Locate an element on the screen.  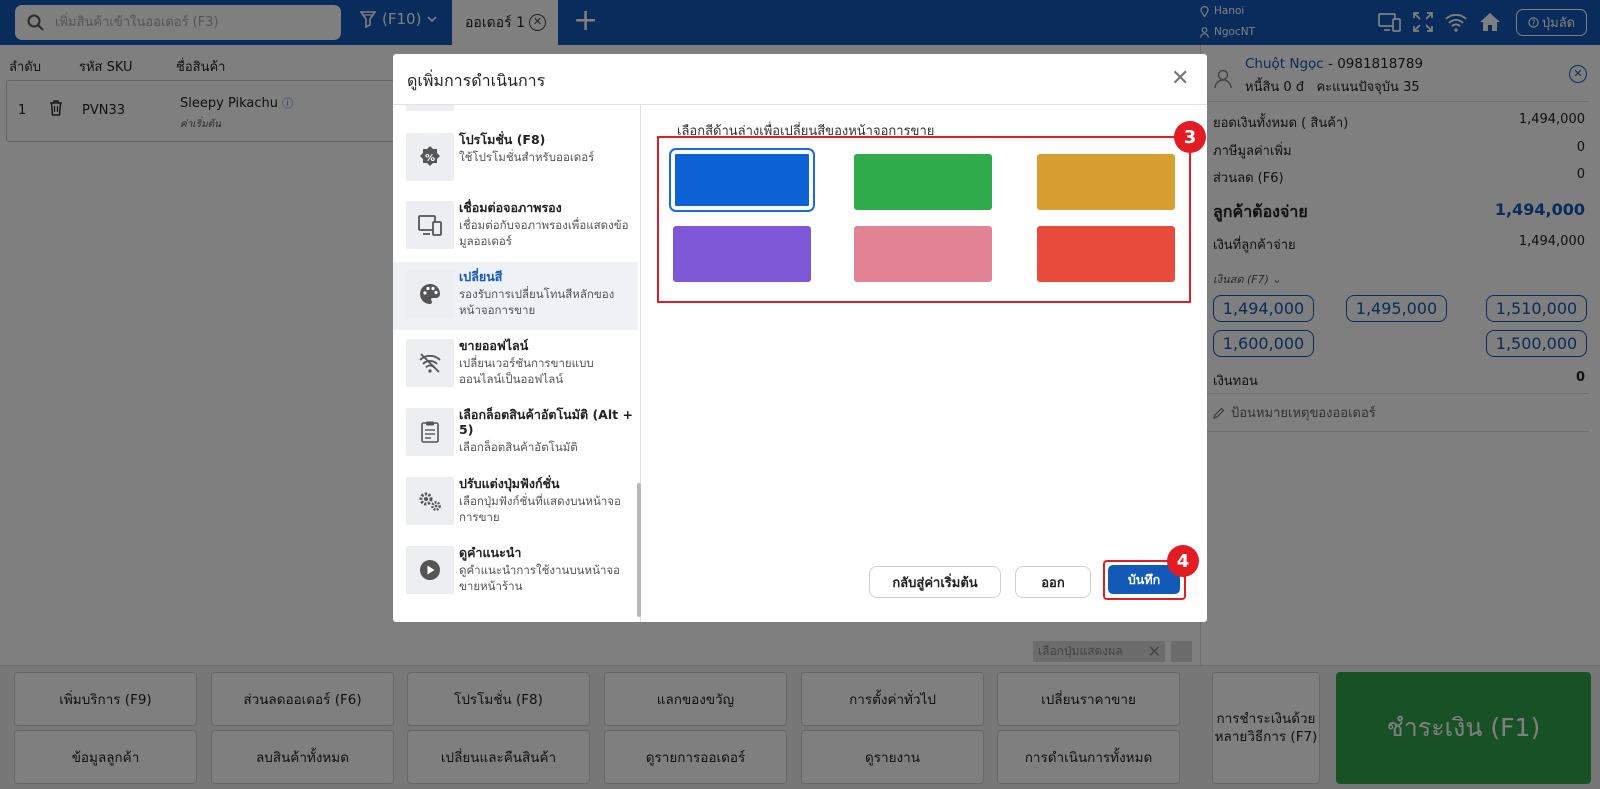
item-desc: รองรับการเปลี่ยนโทนสีหลักของหน้าจอการขาย is located at coordinates (537, 302).